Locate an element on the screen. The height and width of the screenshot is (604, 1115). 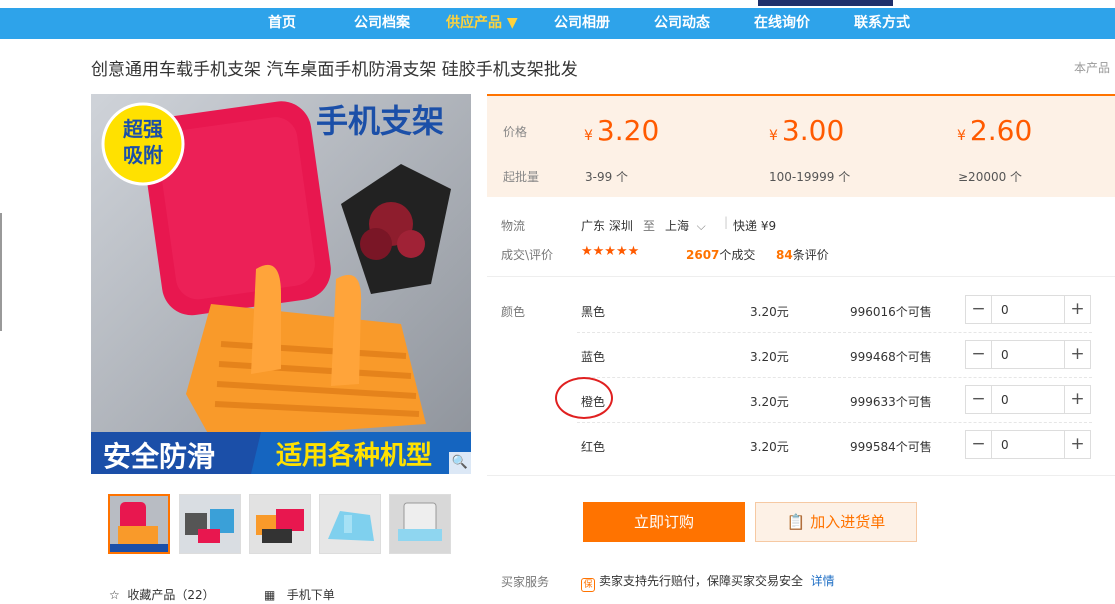
main-nav: 首页 公司档案 供应产品 ▼ 公司相册 公司动态 在线询价 联系方式 is located at coordinates (557, 23).